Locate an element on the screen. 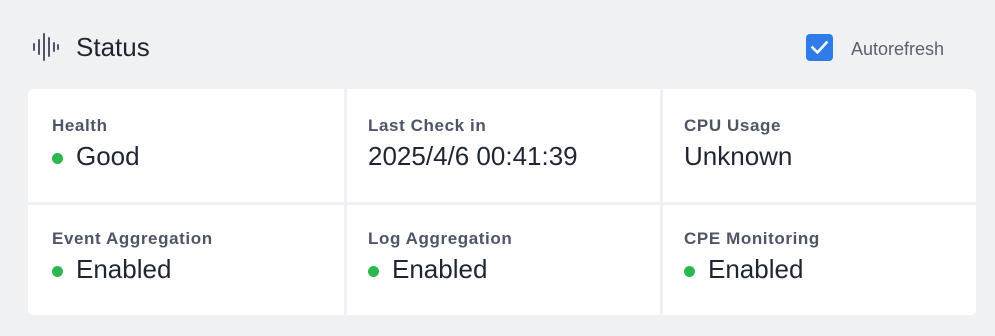 Image resolution: width=995 pixels, height=336 pixels. status-cell-log-aggregation: Log Aggregation Enabled is located at coordinates (502, 258).